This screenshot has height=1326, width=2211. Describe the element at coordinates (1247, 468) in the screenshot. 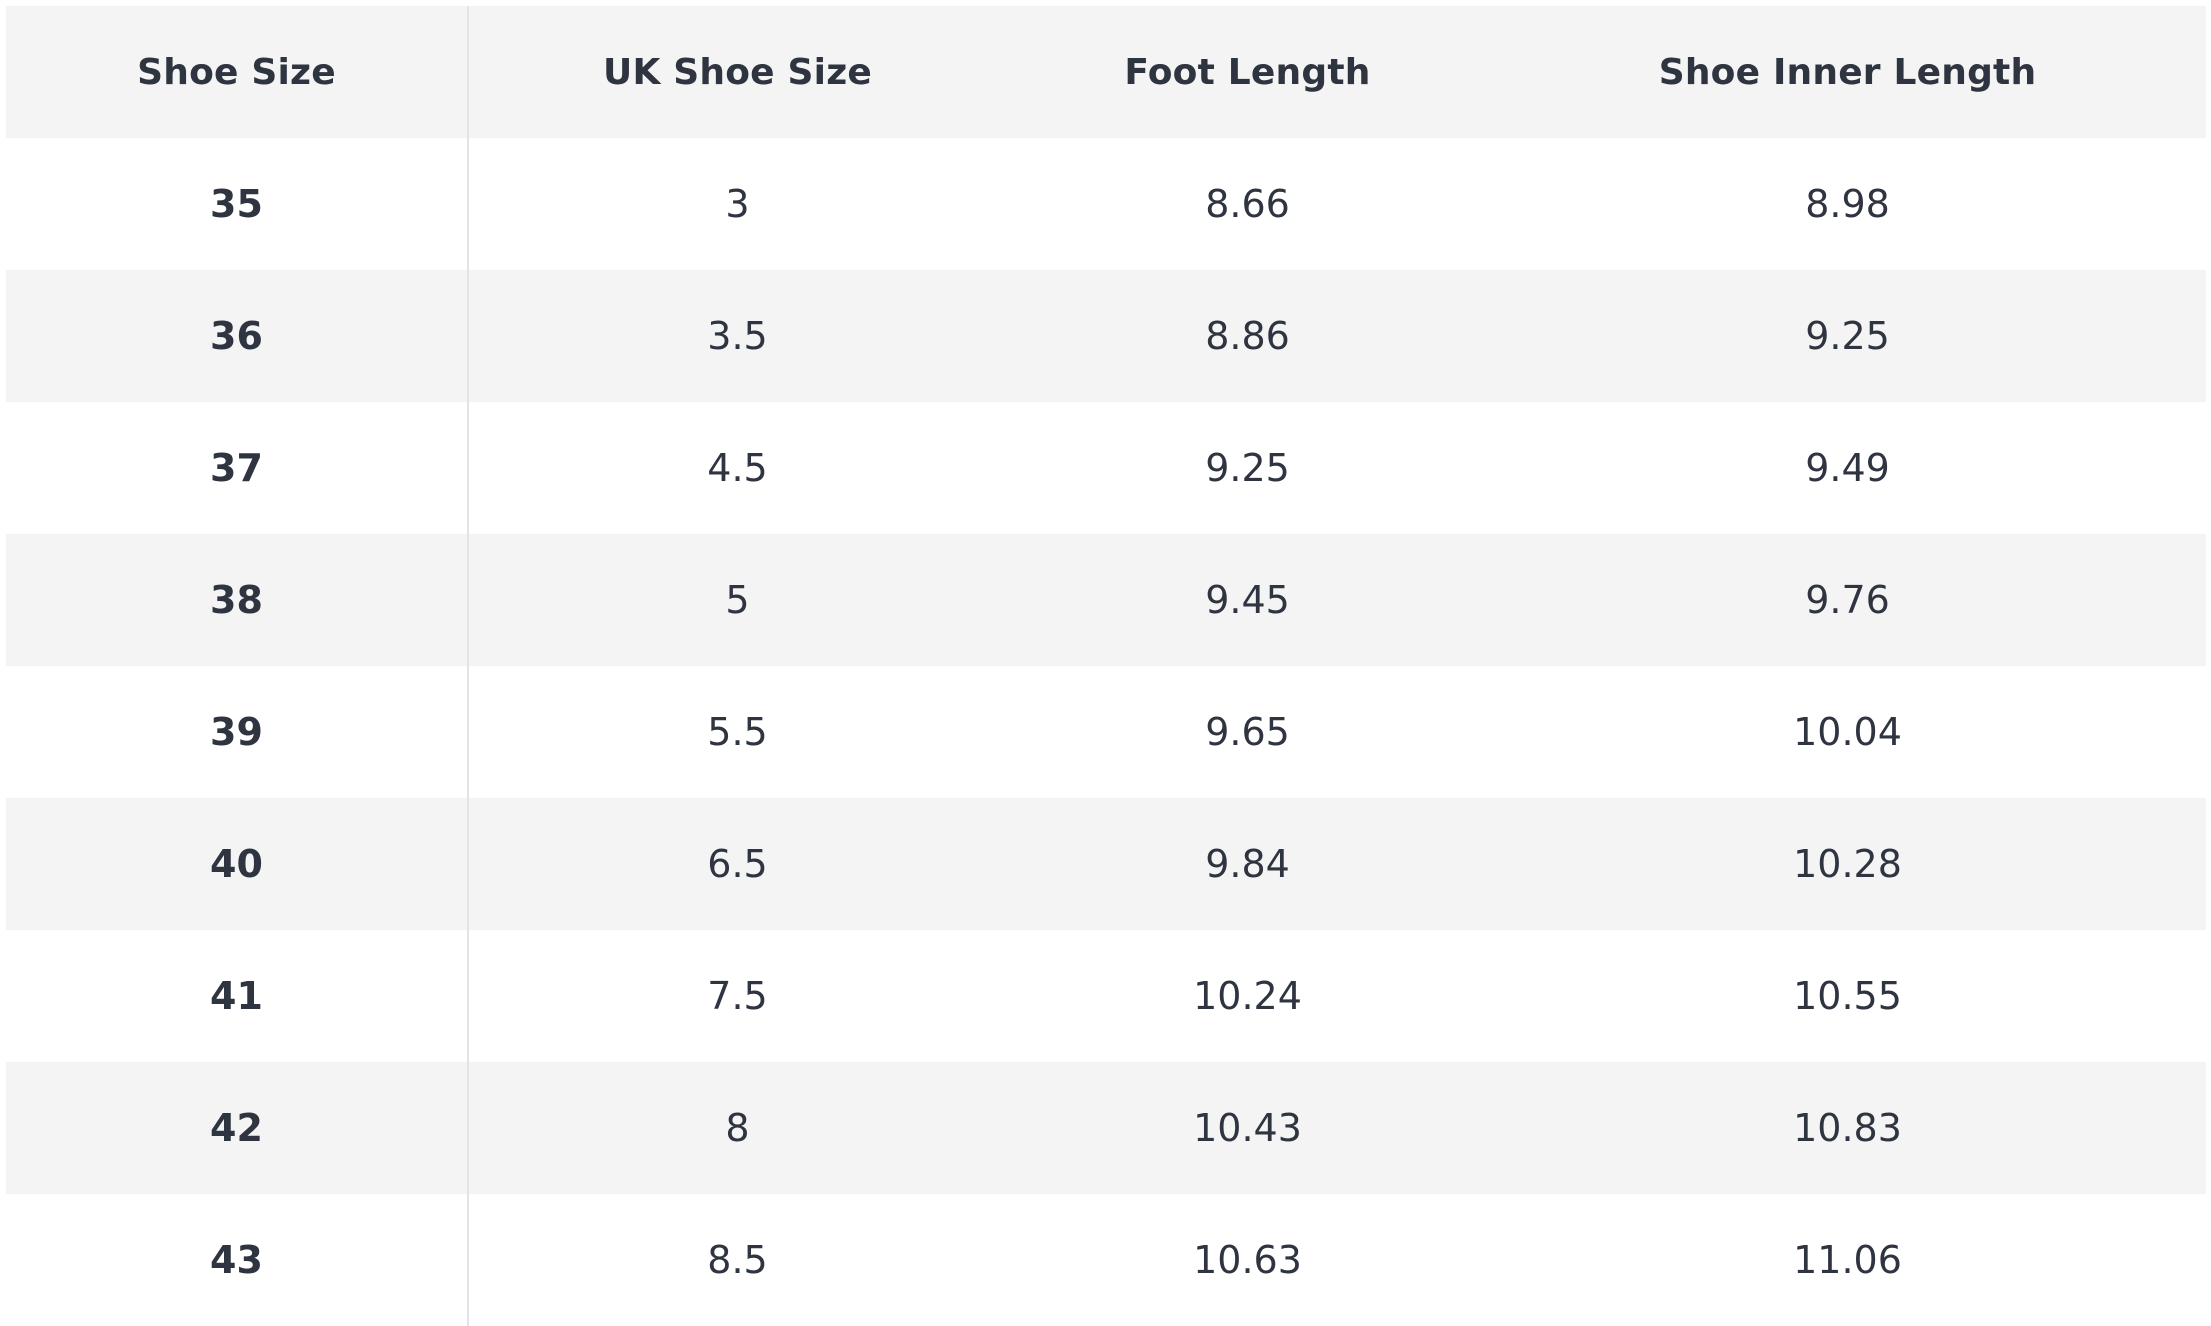

I see `cell-foot-length: 9.25` at that location.